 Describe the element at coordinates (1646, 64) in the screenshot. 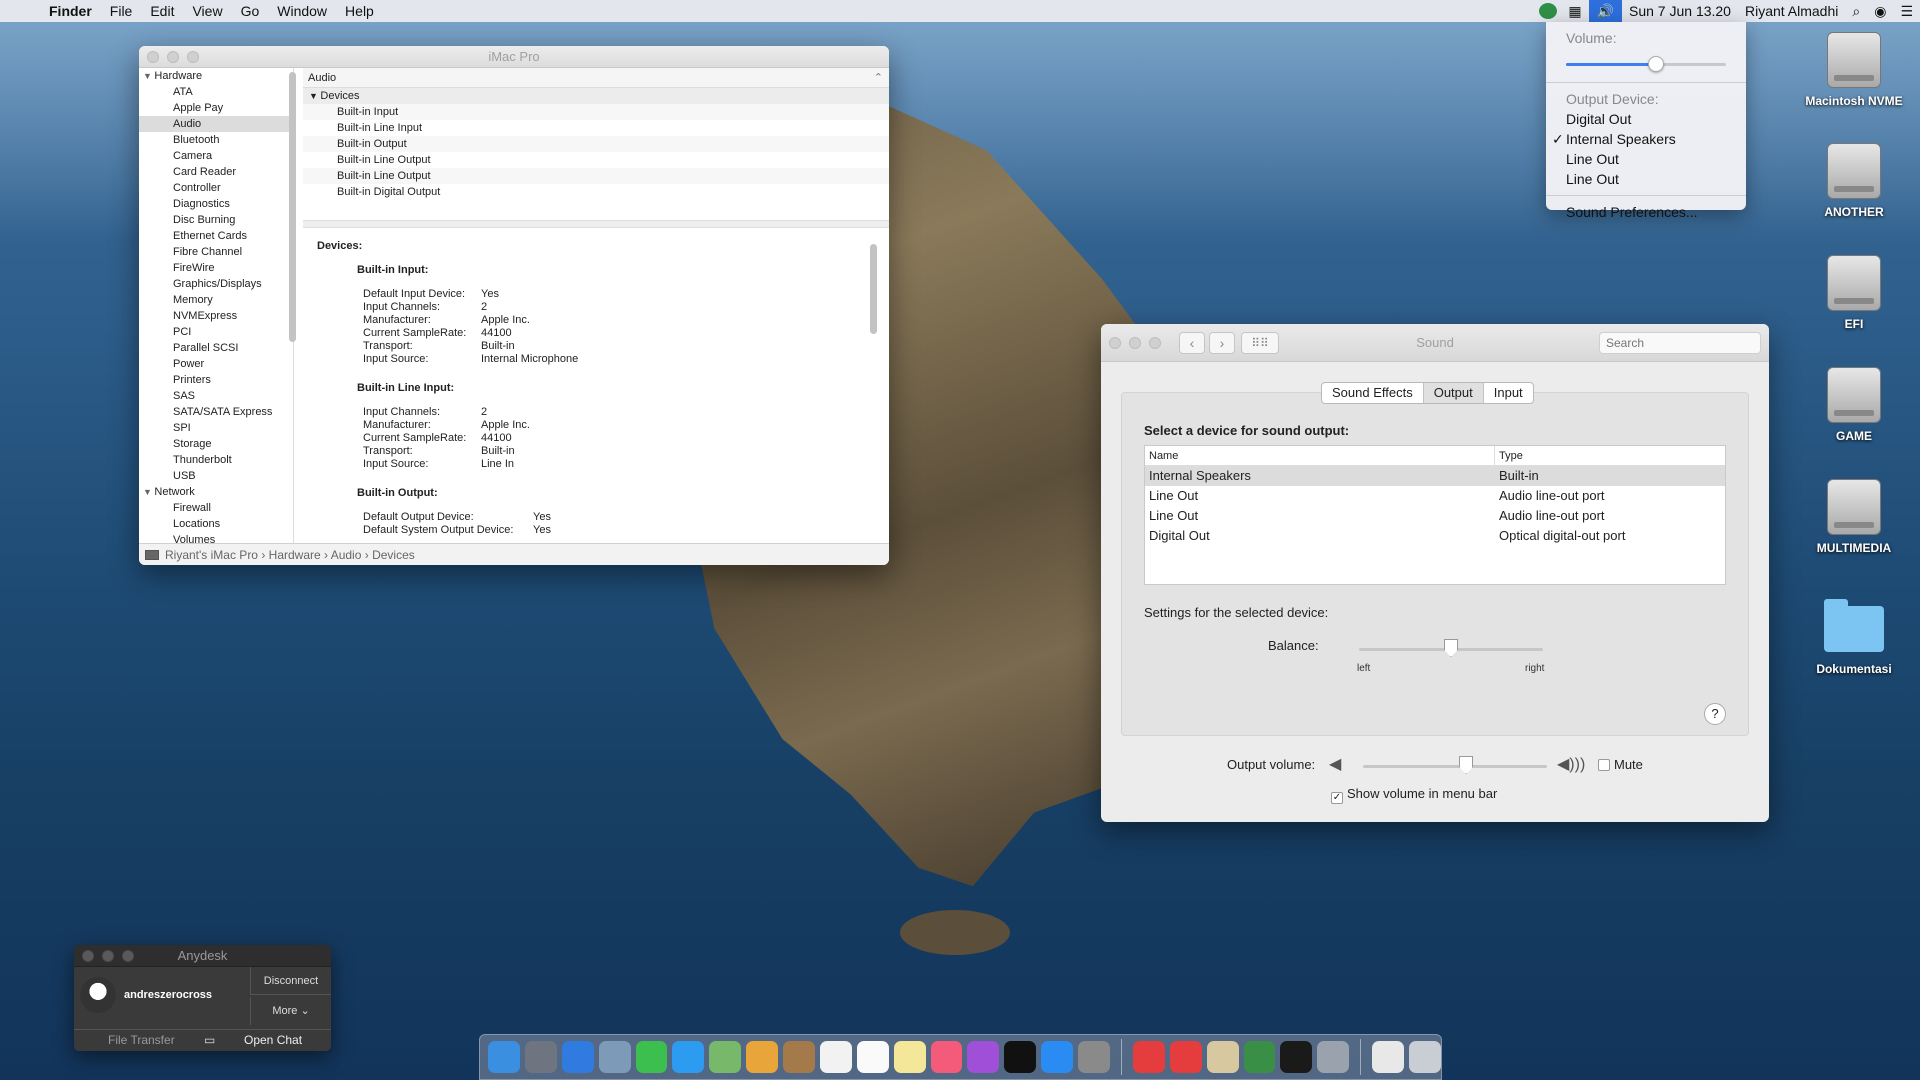

I see `menu-volume-slider` at that location.